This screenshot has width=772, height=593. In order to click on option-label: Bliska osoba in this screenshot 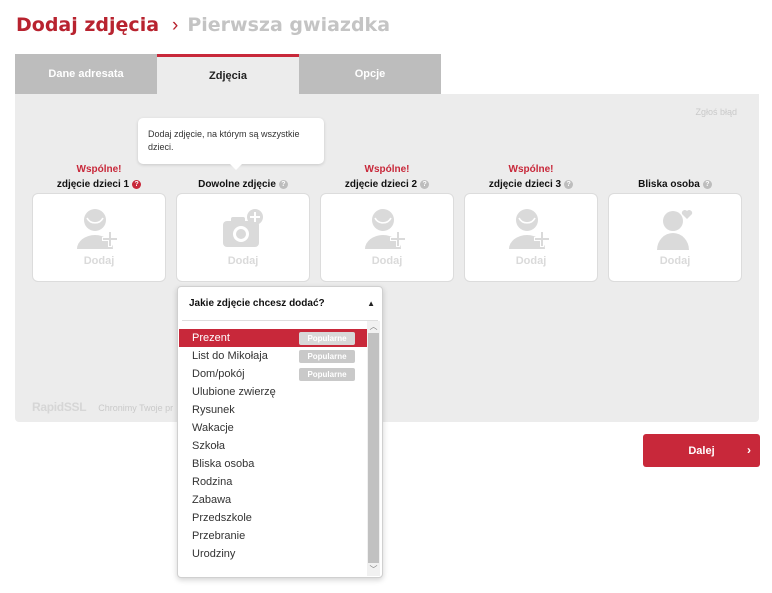, I will do `click(223, 464)`.